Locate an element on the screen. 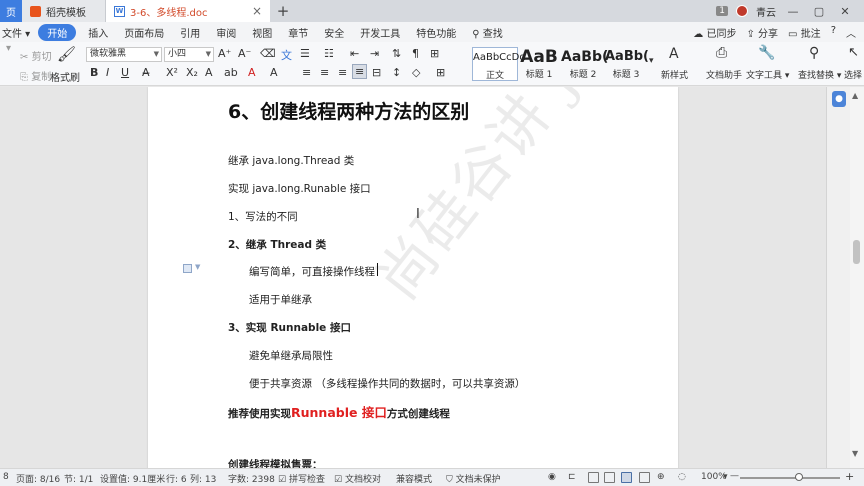 The height and width of the screenshot is (486, 864). highlight-icon: ab is located at coordinates (231, 72).